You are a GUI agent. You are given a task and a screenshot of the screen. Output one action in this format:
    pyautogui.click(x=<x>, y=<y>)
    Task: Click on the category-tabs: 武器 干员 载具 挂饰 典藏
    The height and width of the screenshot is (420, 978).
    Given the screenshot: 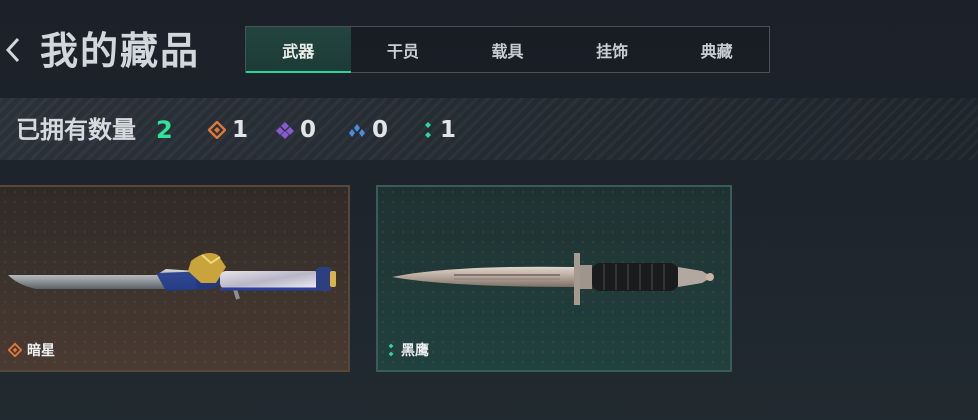 What is the action you would take?
    pyautogui.click(x=507, y=49)
    